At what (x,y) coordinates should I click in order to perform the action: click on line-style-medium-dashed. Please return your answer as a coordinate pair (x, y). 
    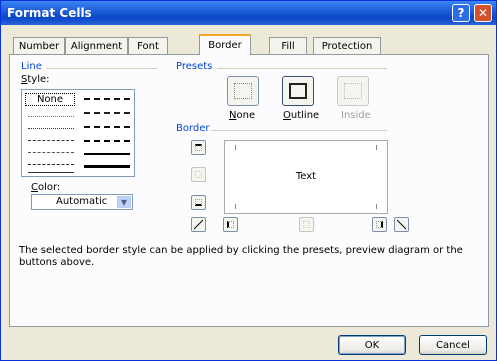
    Looking at the image, I should click on (107, 141).